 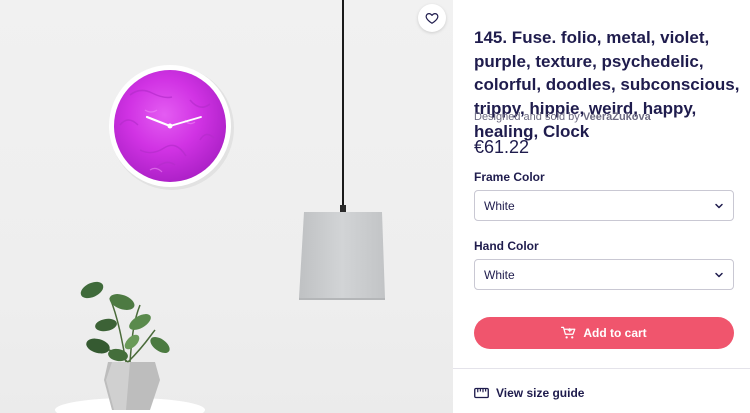 What do you see at coordinates (499, 274) in the screenshot?
I see `hand-color-value: White` at bounding box center [499, 274].